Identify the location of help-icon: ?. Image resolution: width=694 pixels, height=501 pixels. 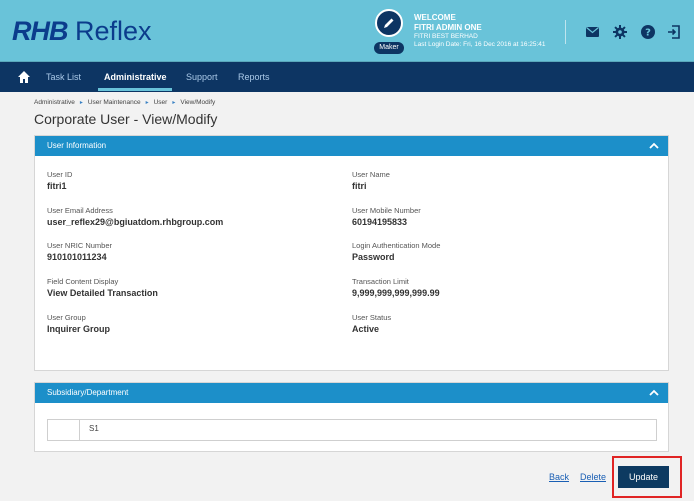
(648, 32).